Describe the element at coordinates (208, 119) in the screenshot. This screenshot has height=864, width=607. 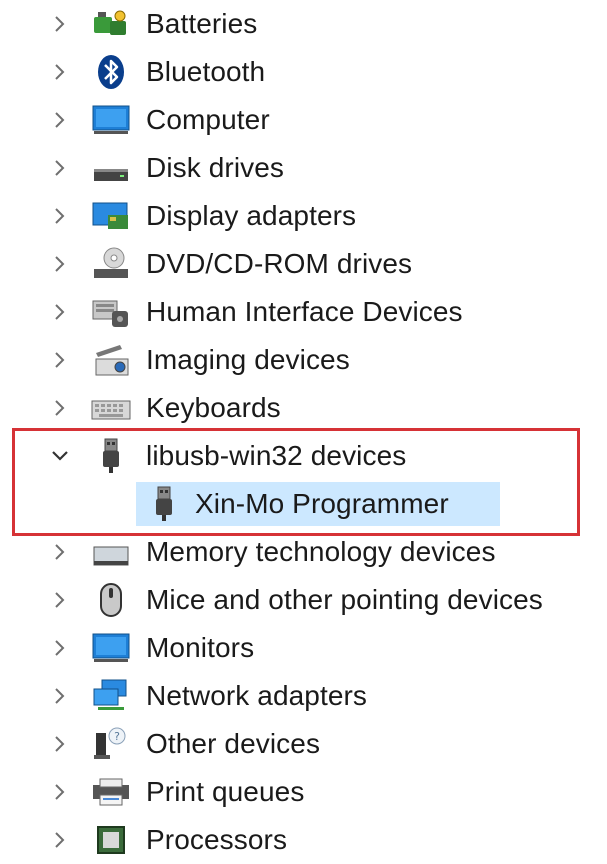
I see `tree-item-label: Computer` at that location.